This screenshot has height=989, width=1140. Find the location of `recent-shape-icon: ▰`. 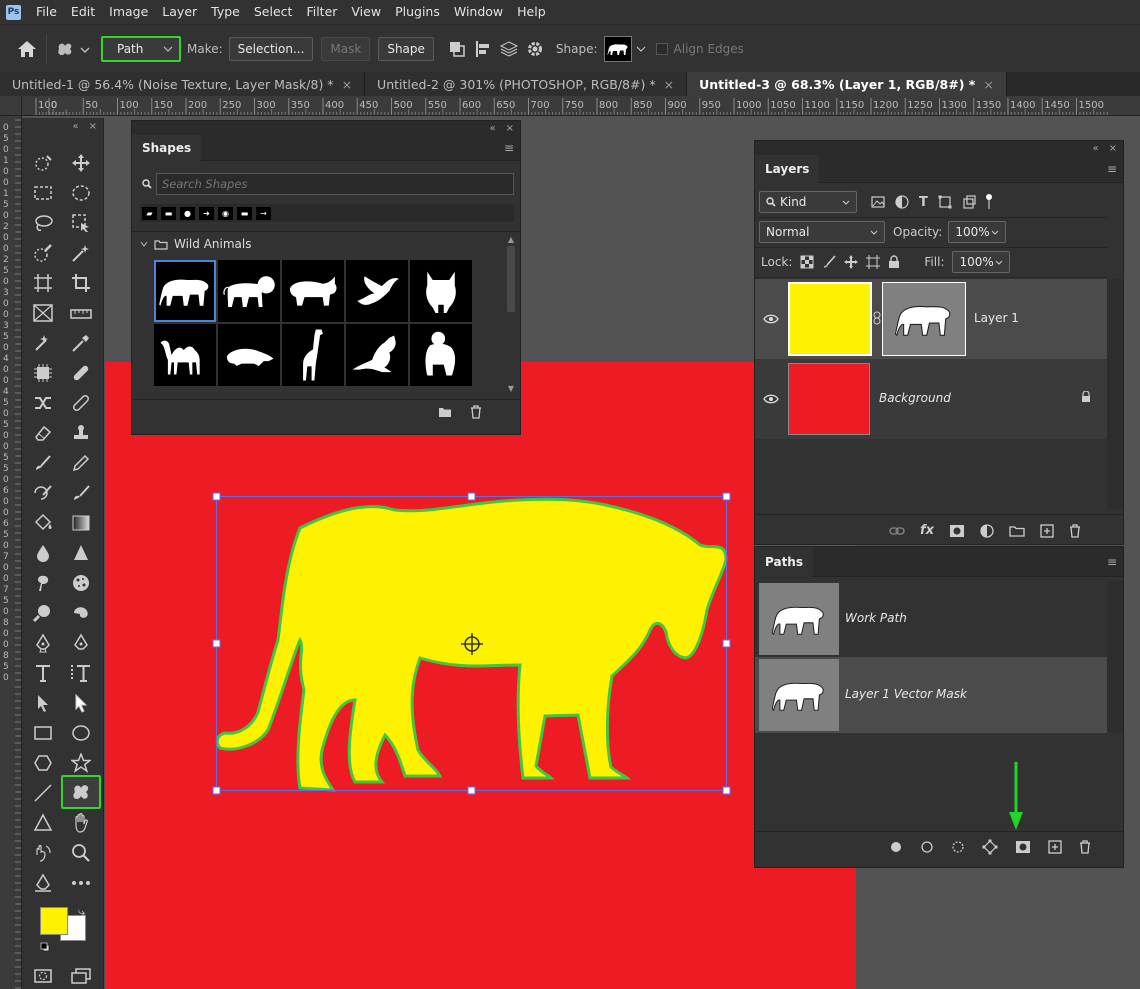

recent-shape-icon: ▰ is located at coordinates (149, 213).